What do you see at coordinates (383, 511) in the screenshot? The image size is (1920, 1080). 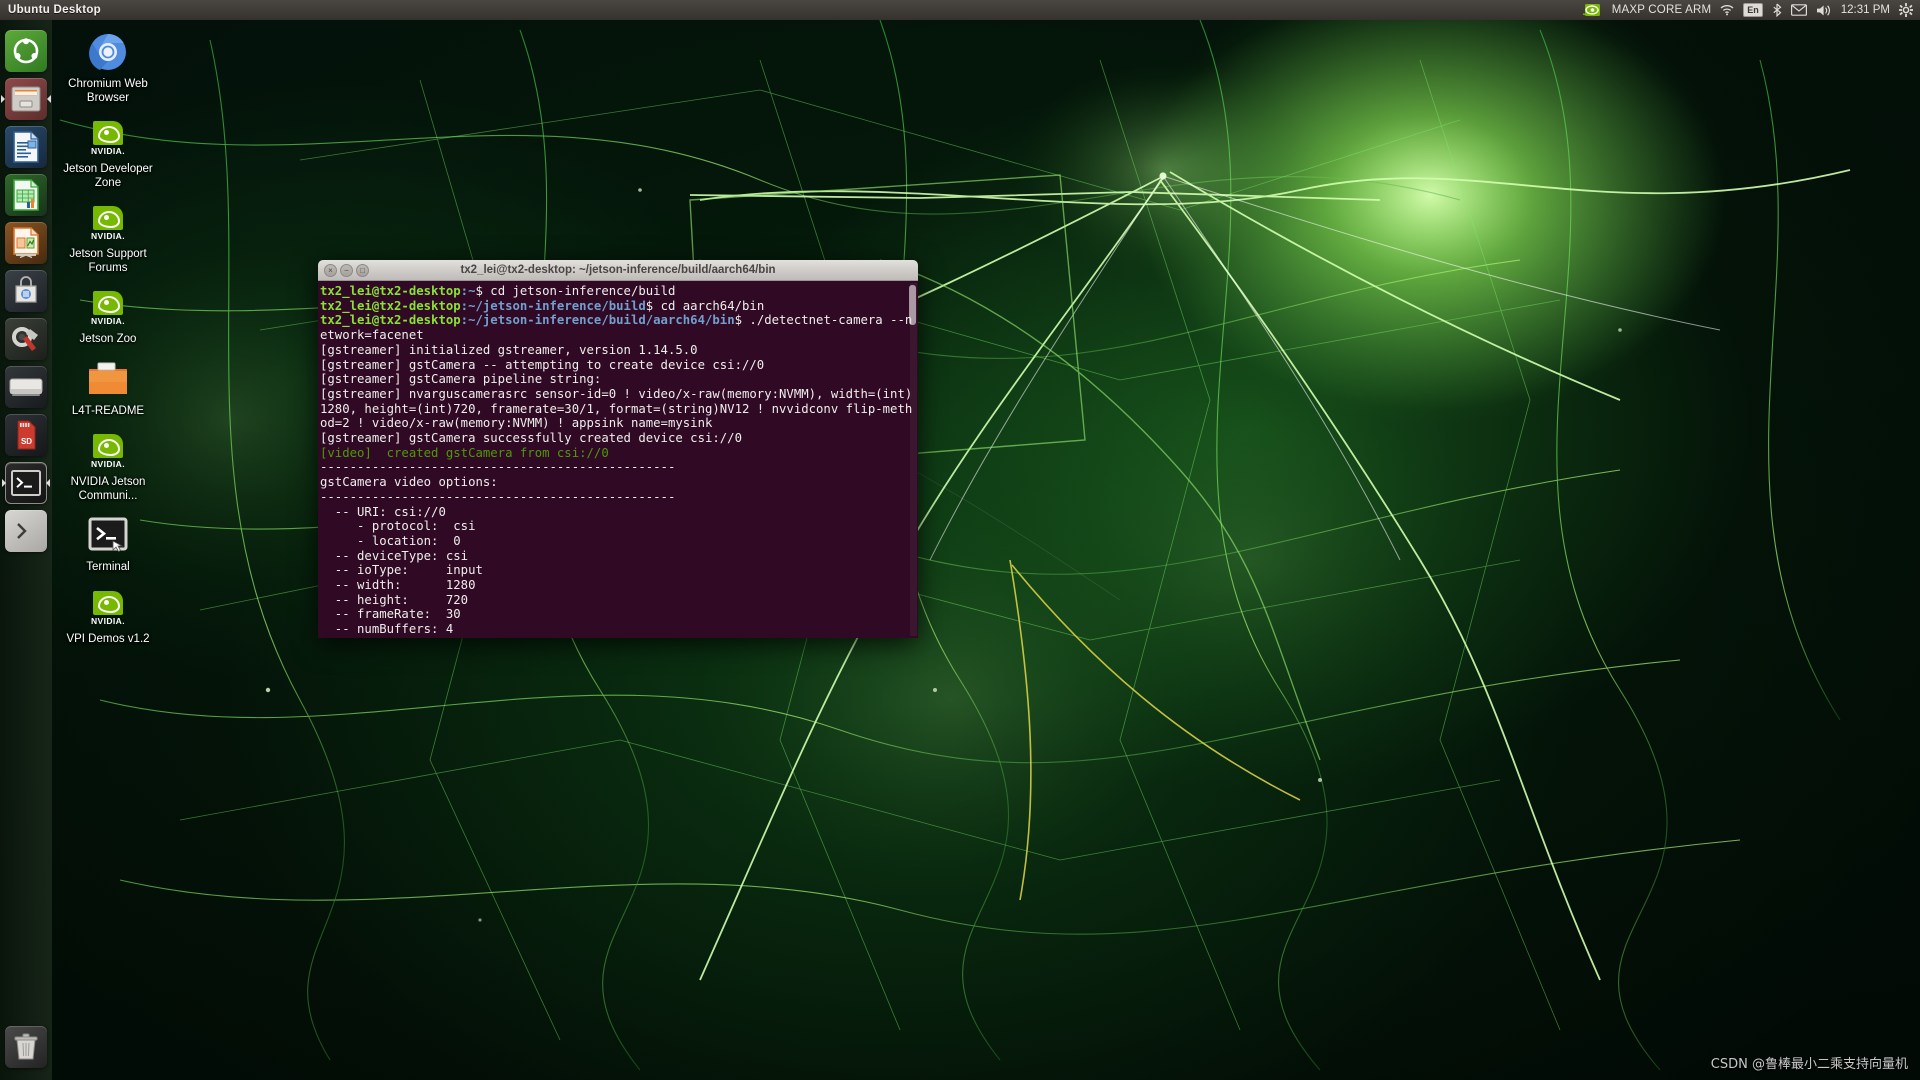 I see `terminal-output-line: -- URI: csi://0` at bounding box center [383, 511].